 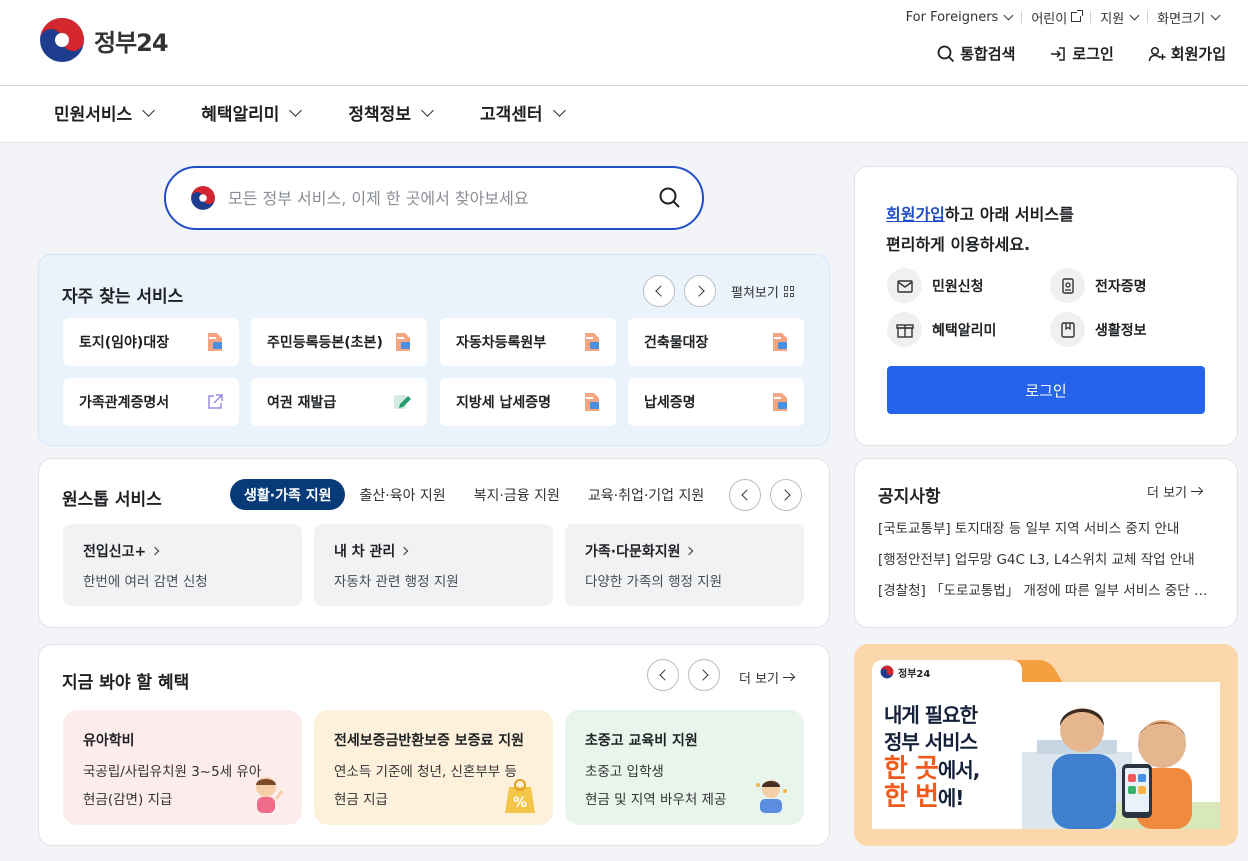 I want to click on benefit-card-education-cost: 초중고 교육비 지원 초중고 입학생 현금 및 지역 바우처 제공, so click(x=684, y=767).